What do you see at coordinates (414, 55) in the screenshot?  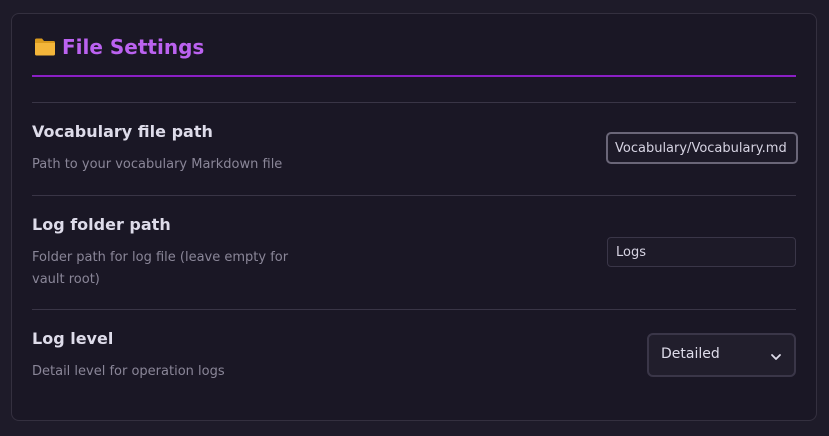 I see `section-header: File Settings` at bounding box center [414, 55].